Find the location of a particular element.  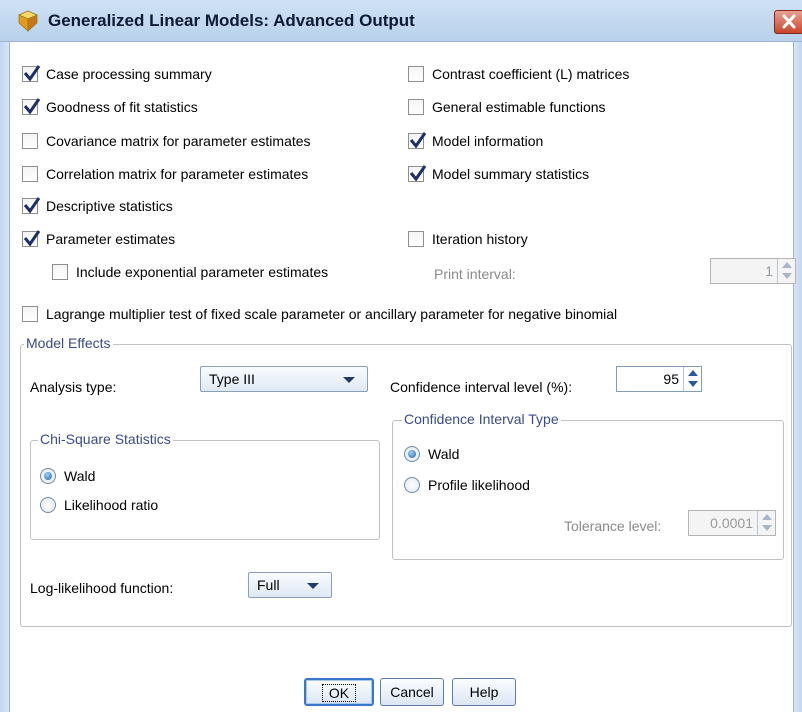

case-processing-summary-checkbox is located at coordinates (31, 73).